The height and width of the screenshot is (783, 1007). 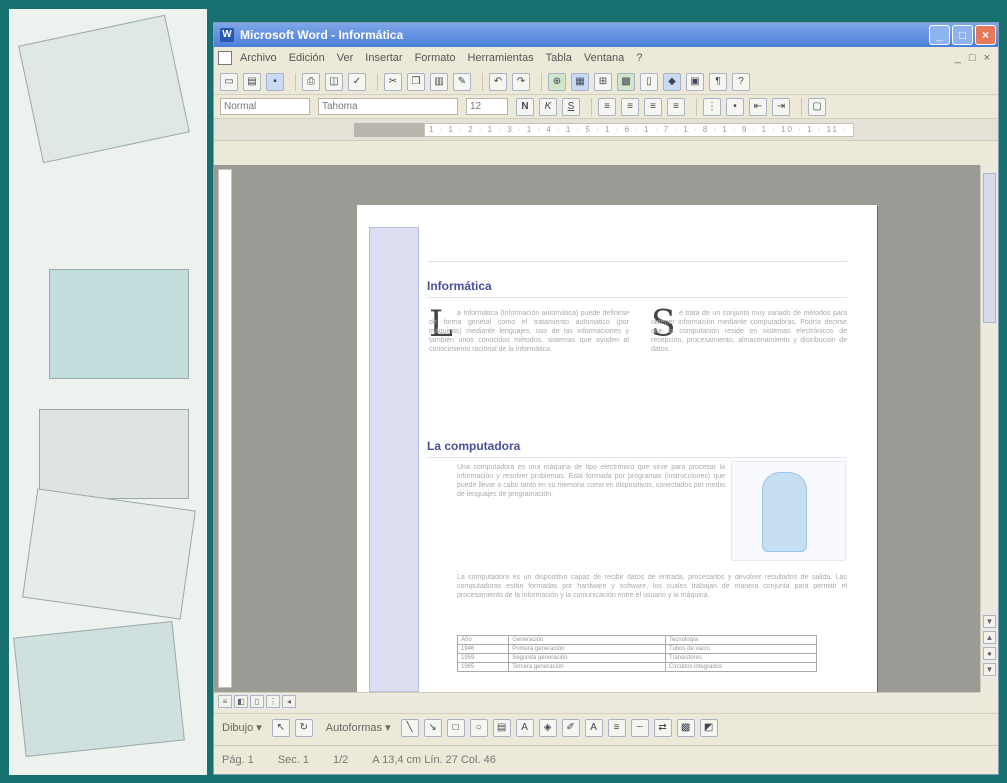 What do you see at coordinates (334, 81) in the screenshot?
I see `preview-icon: ◫` at bounding box center [334, 81].